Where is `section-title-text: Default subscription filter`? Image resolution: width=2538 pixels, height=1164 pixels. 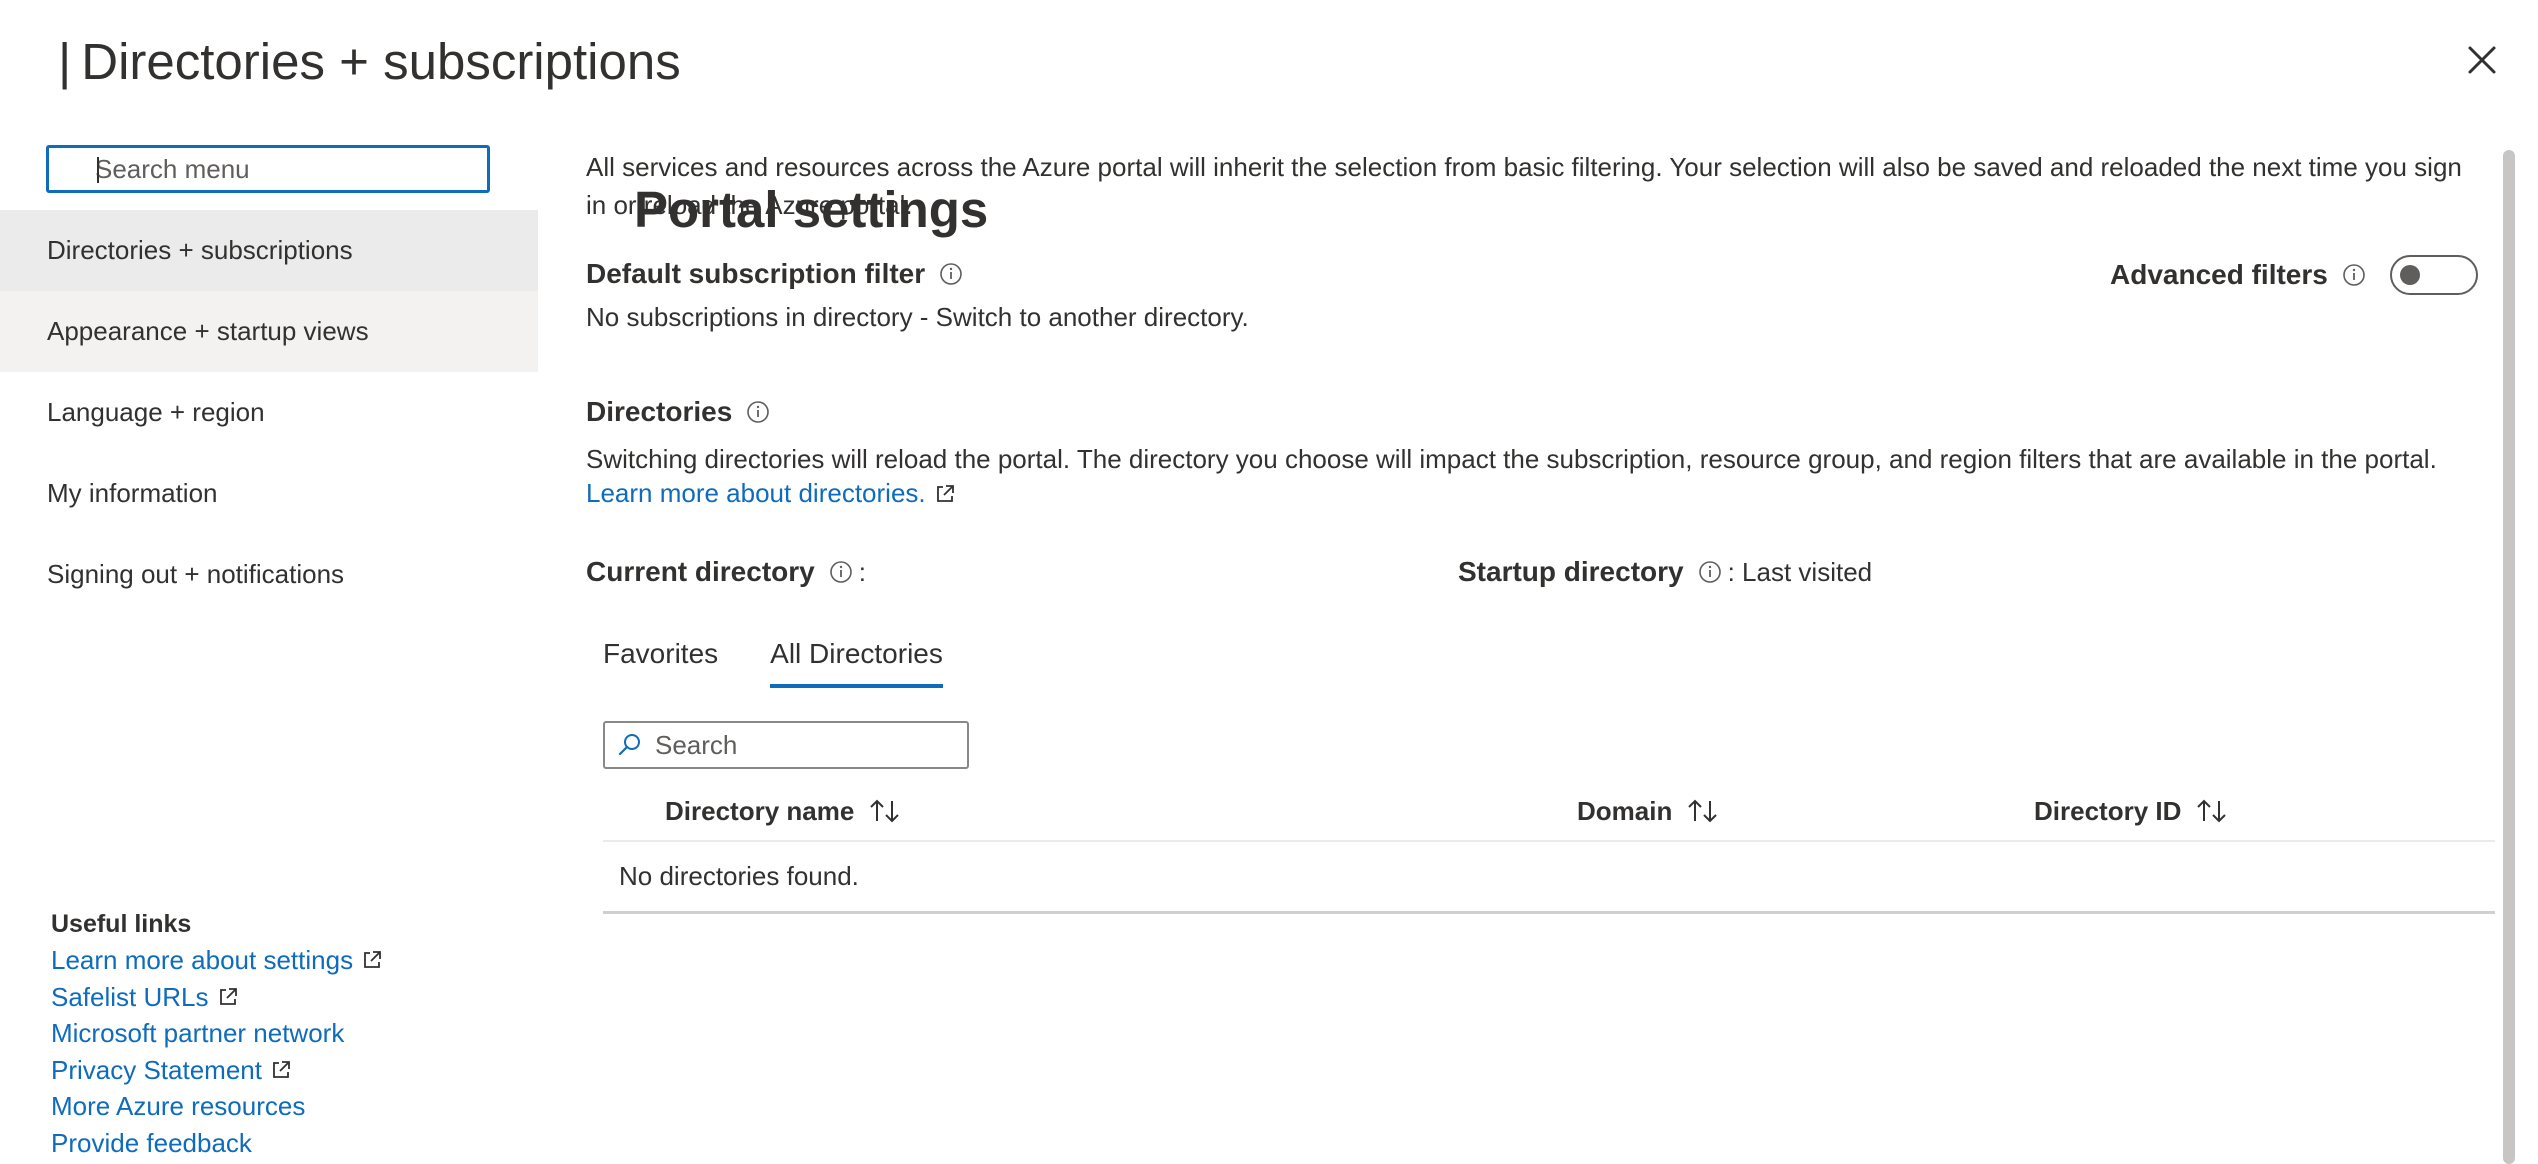
section-title-text: Default subscription filter is located at coordinates (756, 273).